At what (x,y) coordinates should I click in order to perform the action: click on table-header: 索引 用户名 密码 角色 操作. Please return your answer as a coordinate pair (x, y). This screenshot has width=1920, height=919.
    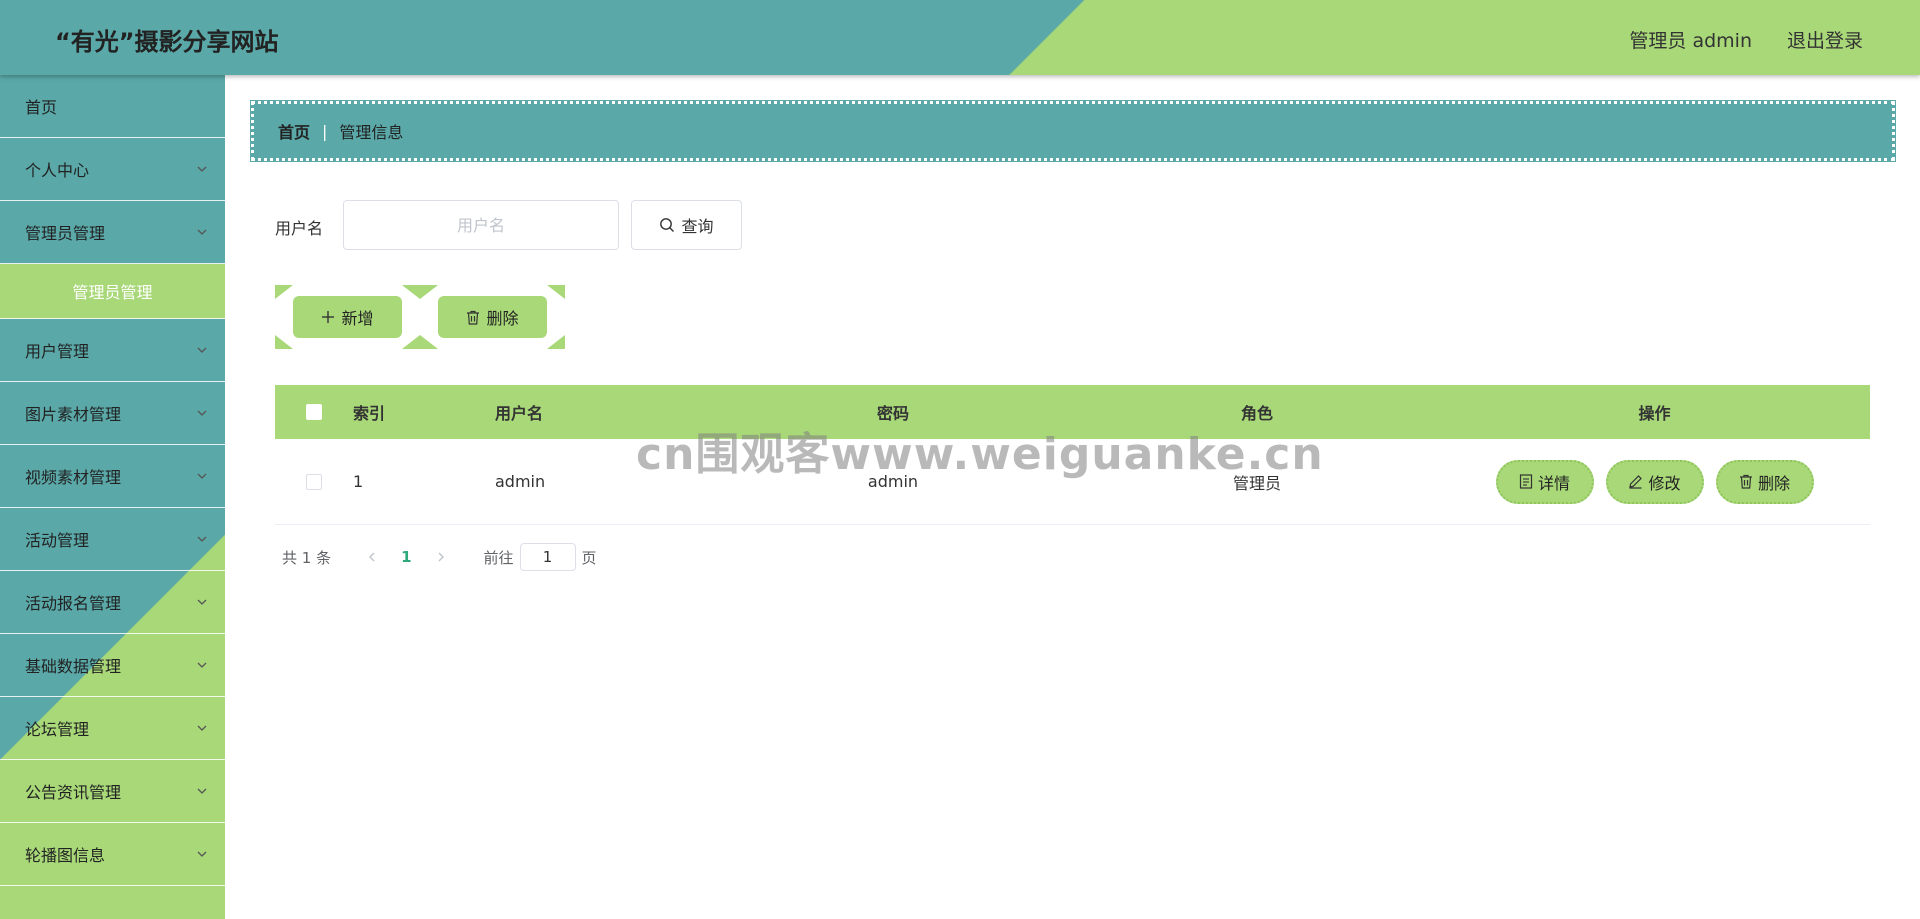
    Looking at the image, I should click on (1072, 412).